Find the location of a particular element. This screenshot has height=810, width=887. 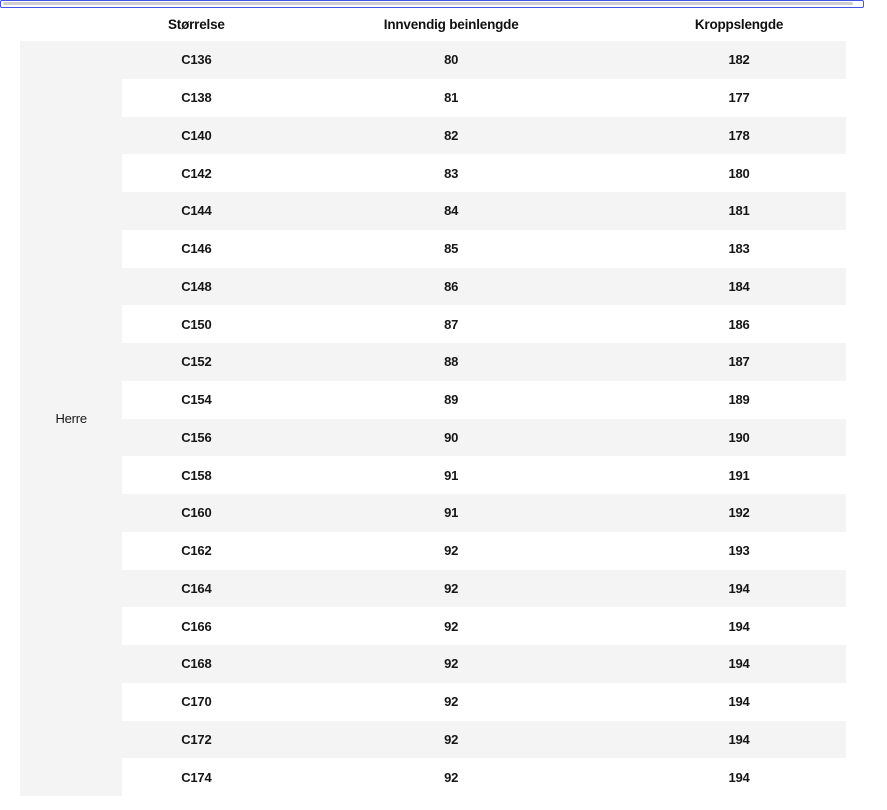

inner-leg-cell: 88 is located at coordinates (451, 362).